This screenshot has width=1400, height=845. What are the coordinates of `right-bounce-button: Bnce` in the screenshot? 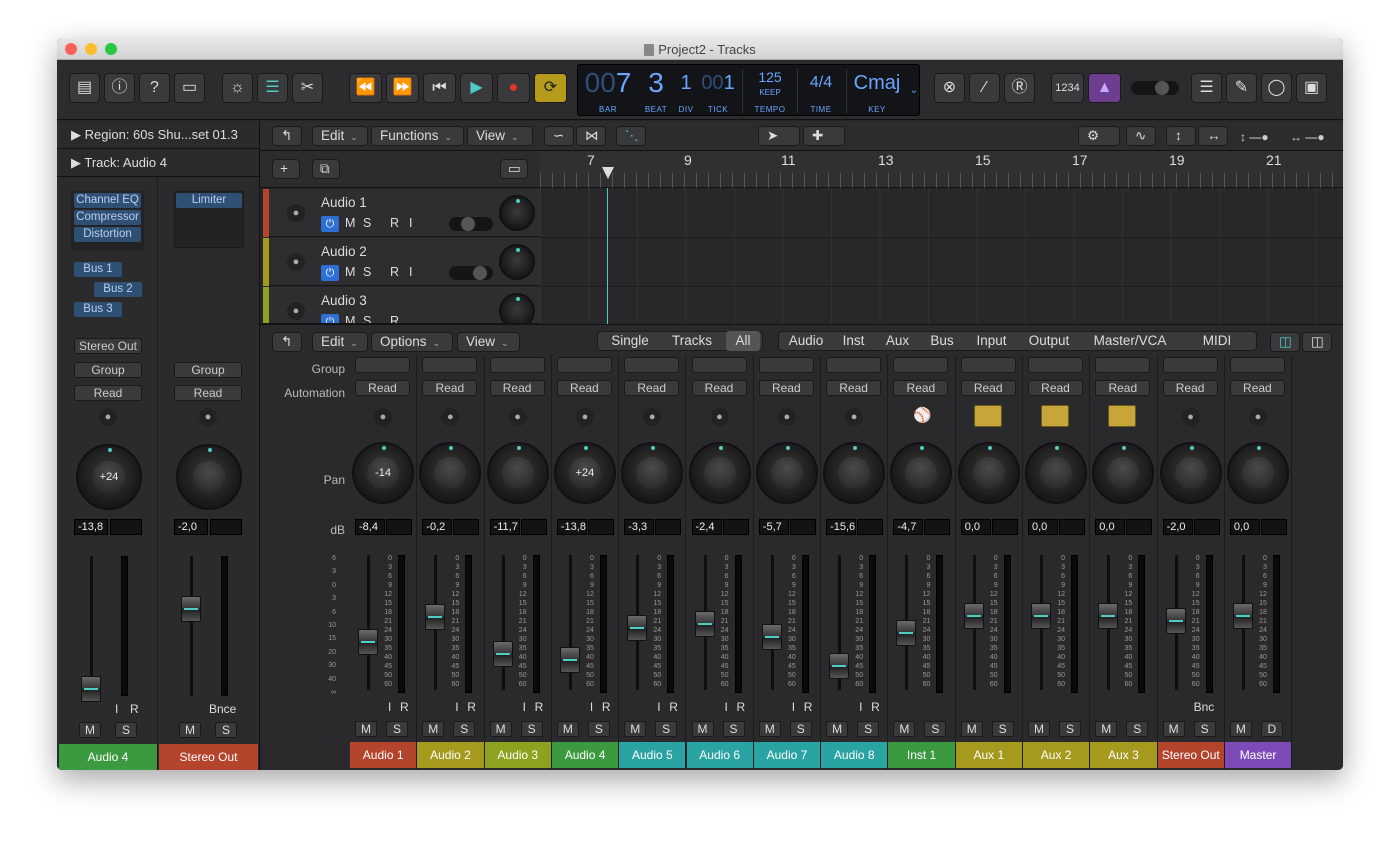 It's located at (222, 709).